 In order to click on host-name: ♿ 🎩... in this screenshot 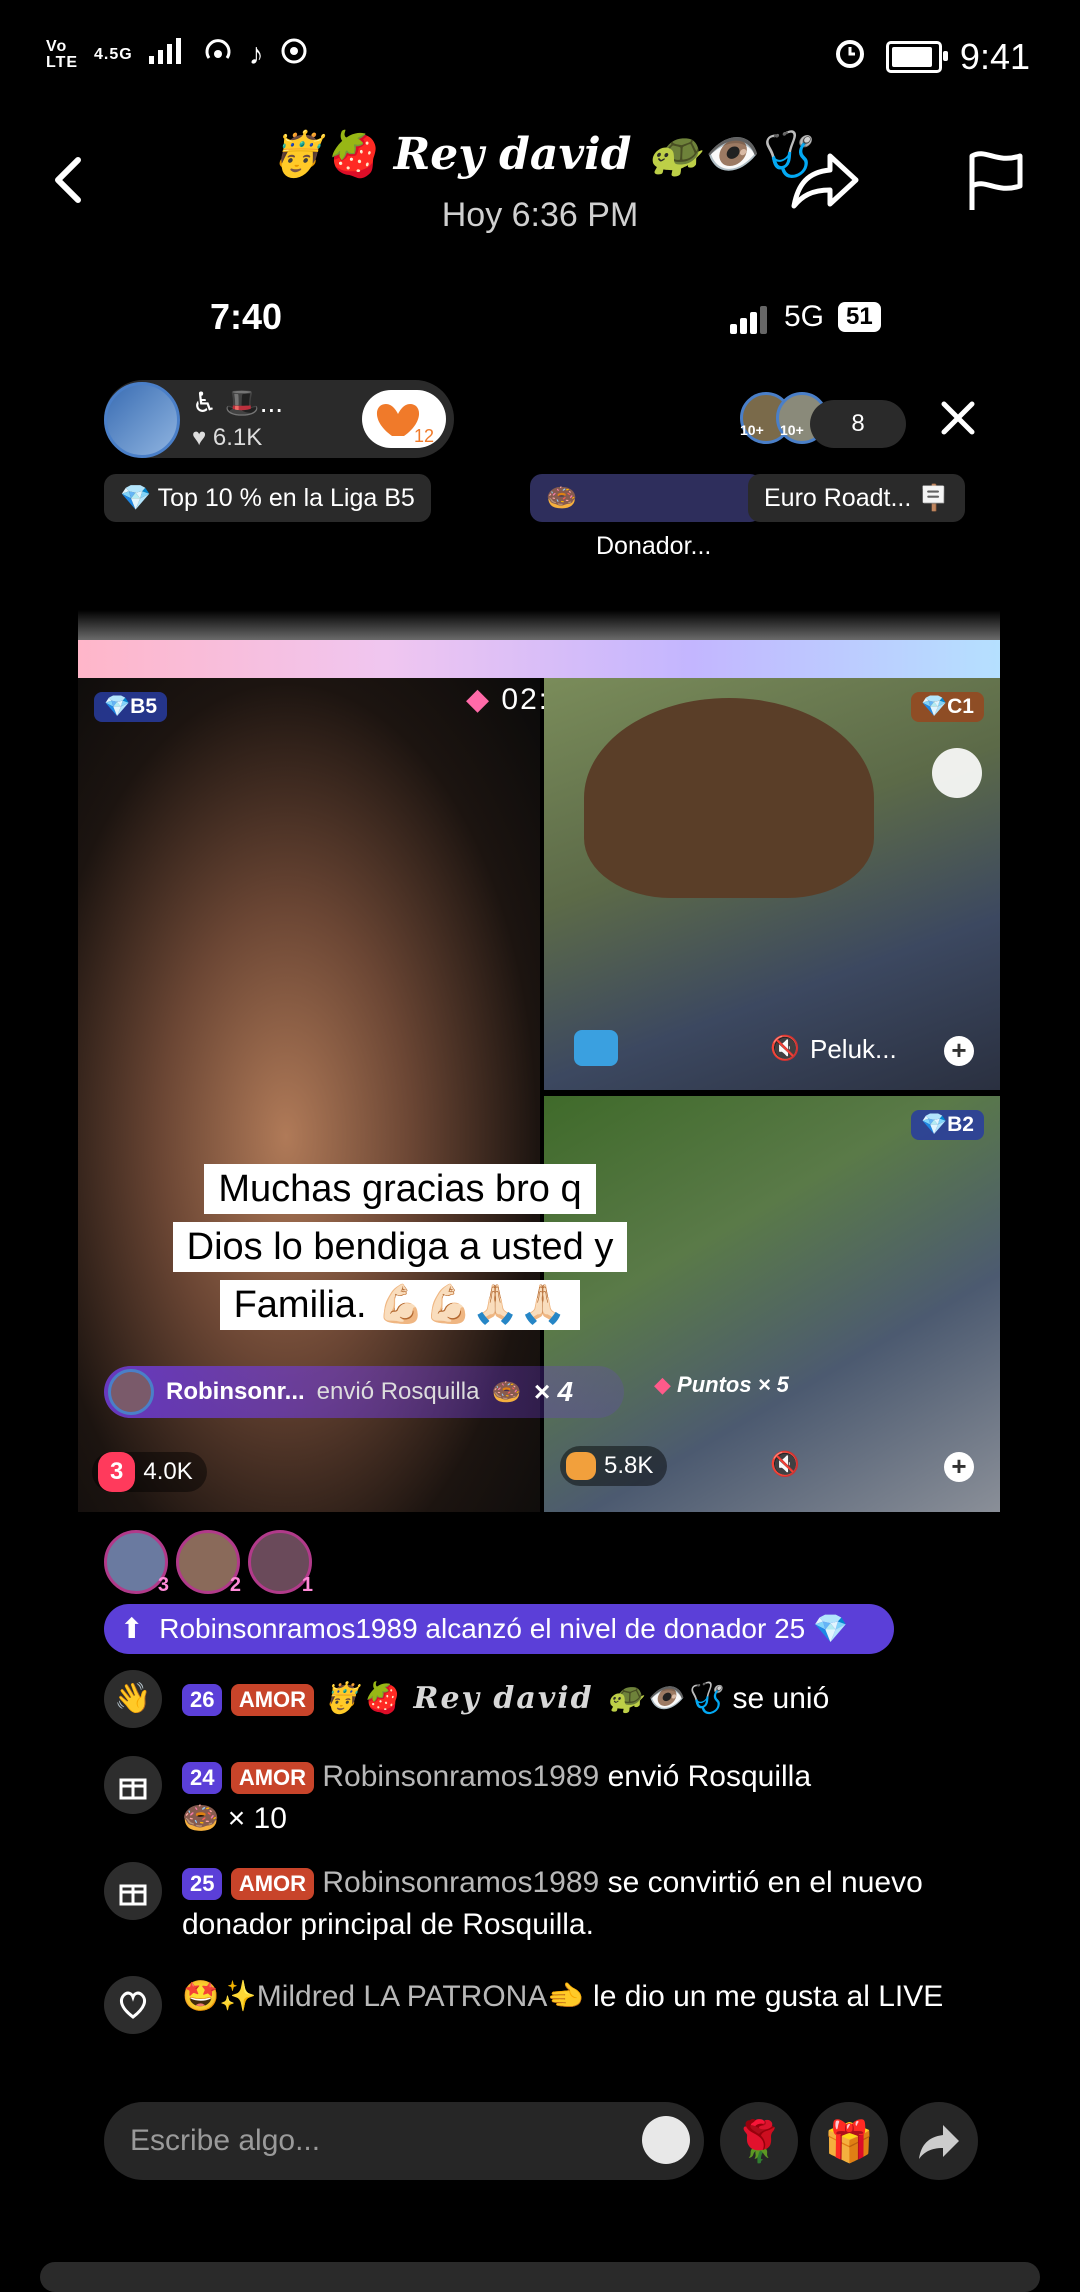, I will do `click(238, 402)`.